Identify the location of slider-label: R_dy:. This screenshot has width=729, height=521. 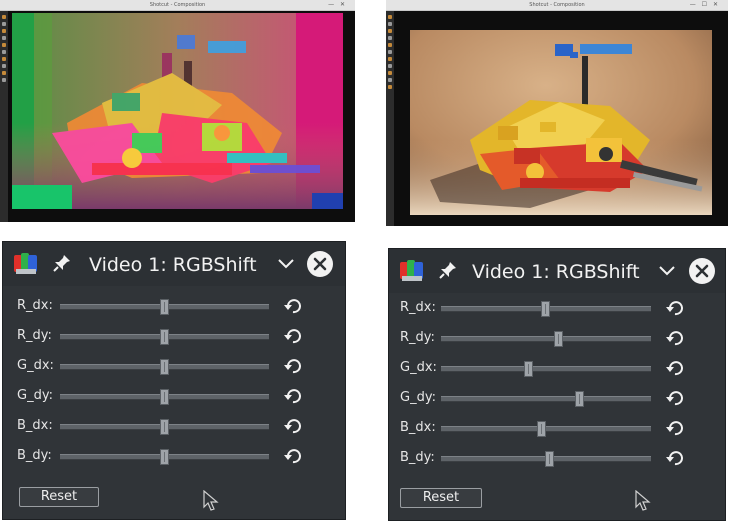
(34, 335).